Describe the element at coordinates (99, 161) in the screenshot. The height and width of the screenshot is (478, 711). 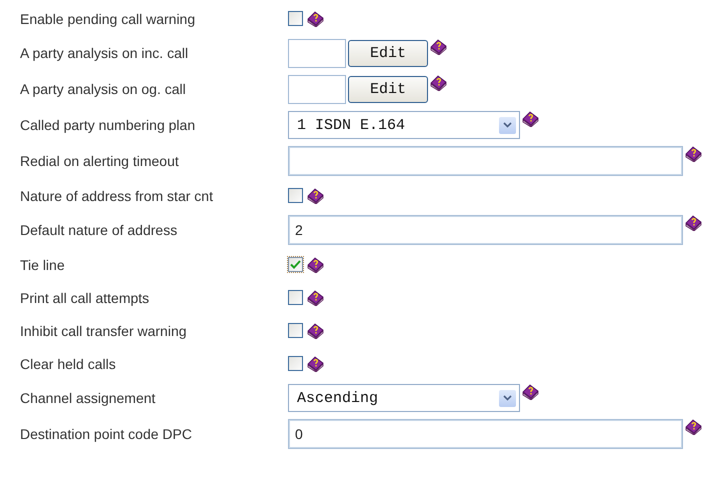
I see `field-label: Redial on alerting timeout` at that location.